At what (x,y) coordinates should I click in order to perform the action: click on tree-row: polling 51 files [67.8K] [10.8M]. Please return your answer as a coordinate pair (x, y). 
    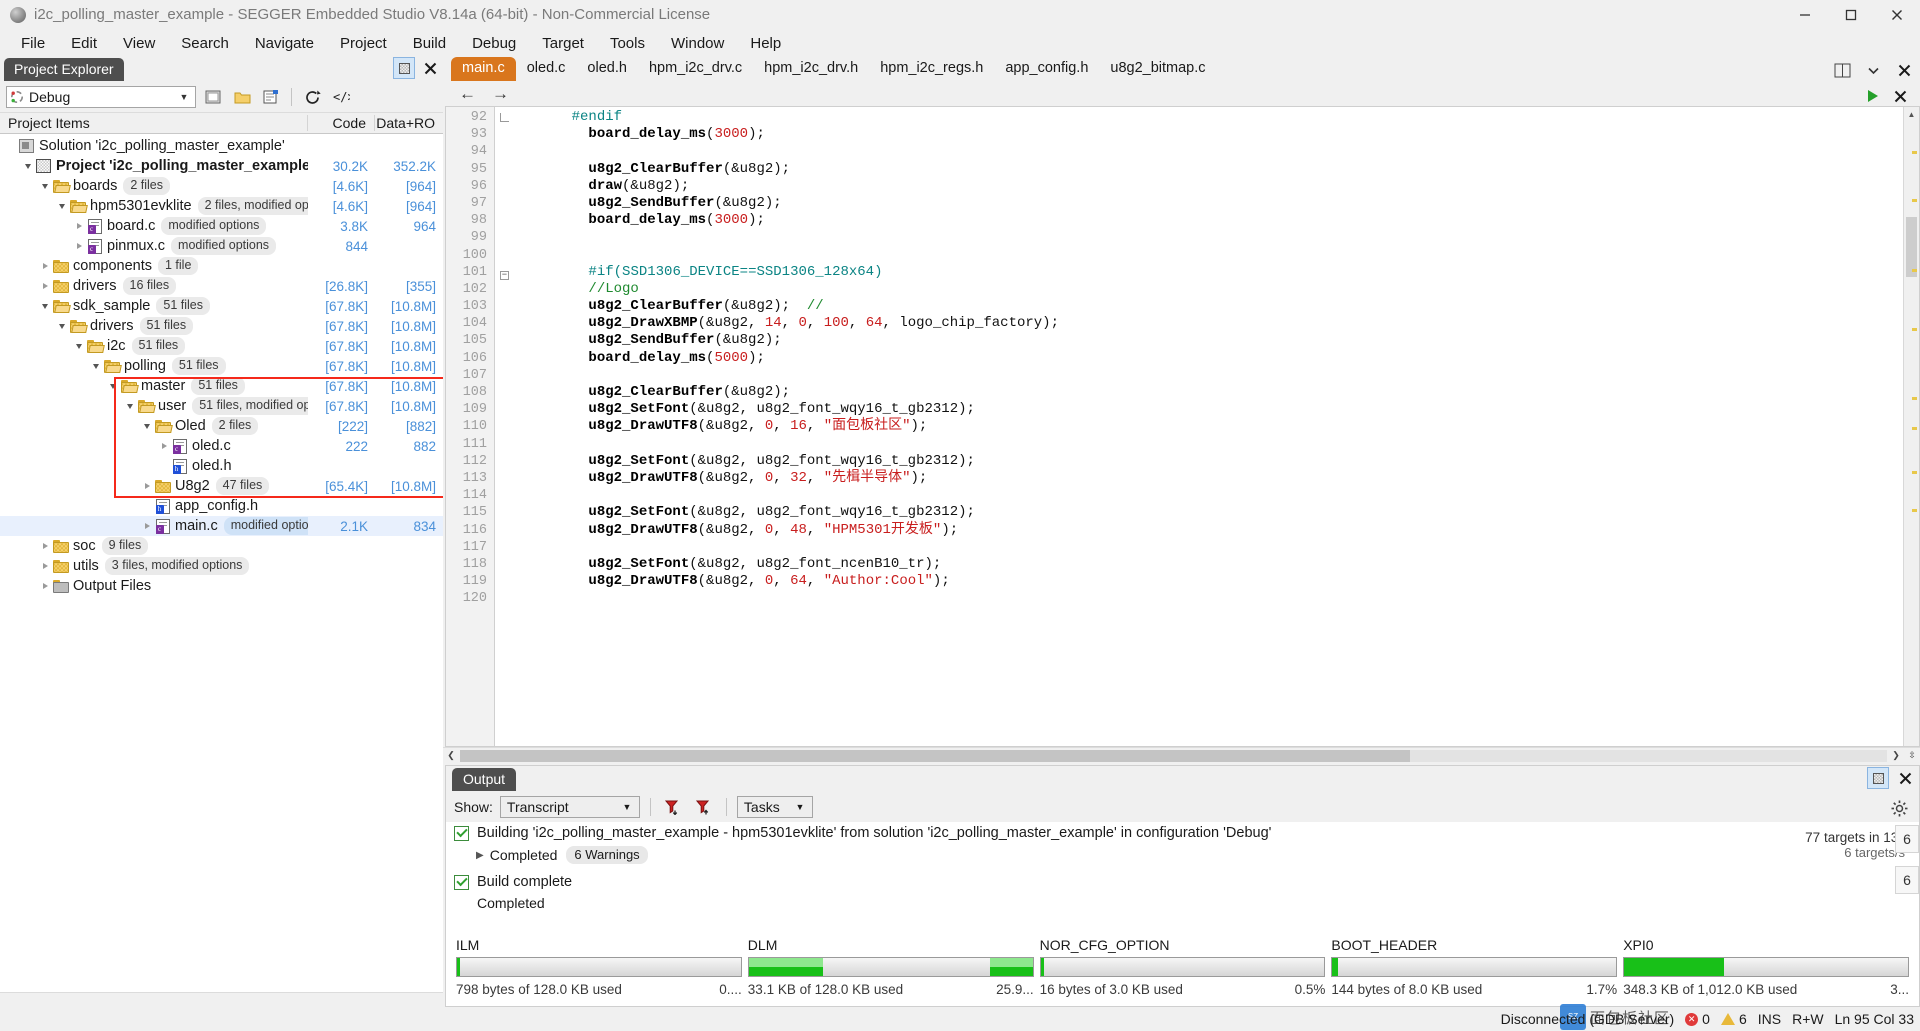
    Looking at the image, I should click on (221, 366).